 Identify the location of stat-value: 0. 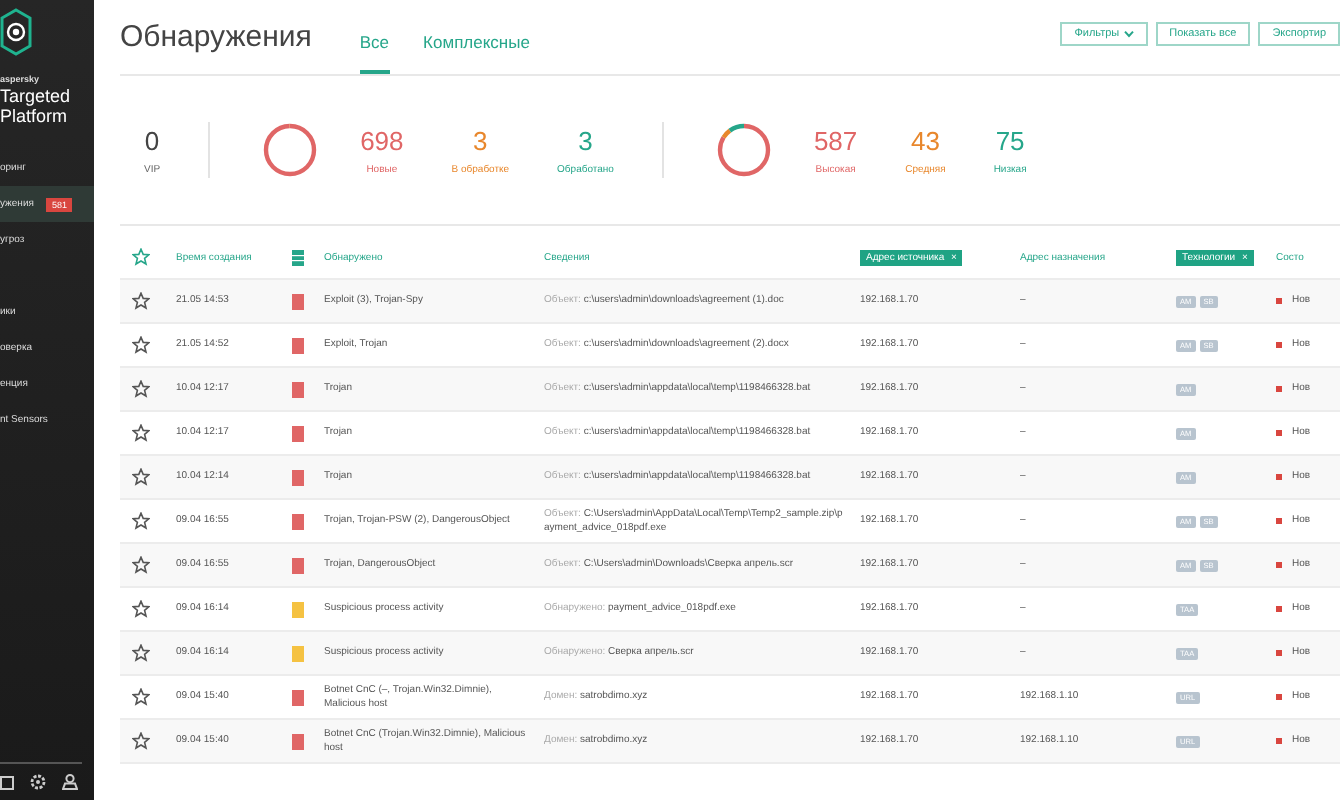
(152, 140).